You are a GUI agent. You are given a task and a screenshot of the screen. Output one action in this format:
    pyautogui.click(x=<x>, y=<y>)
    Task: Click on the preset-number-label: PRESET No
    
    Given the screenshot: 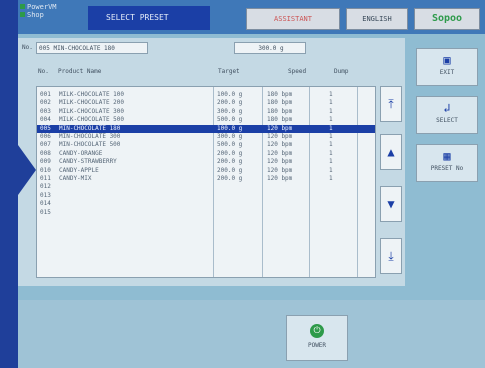 What is the action you would take?
    pyautogui.click(x=447, y=168)
    